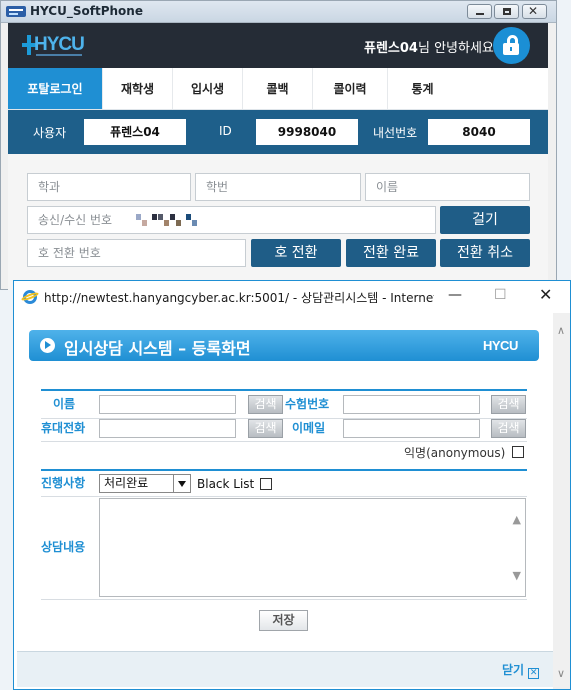 This screenshot has width=571, height=690. Describe the element at coordinates (30, 297) in the screenshot. I see `internet-explorer-icon` at that location.